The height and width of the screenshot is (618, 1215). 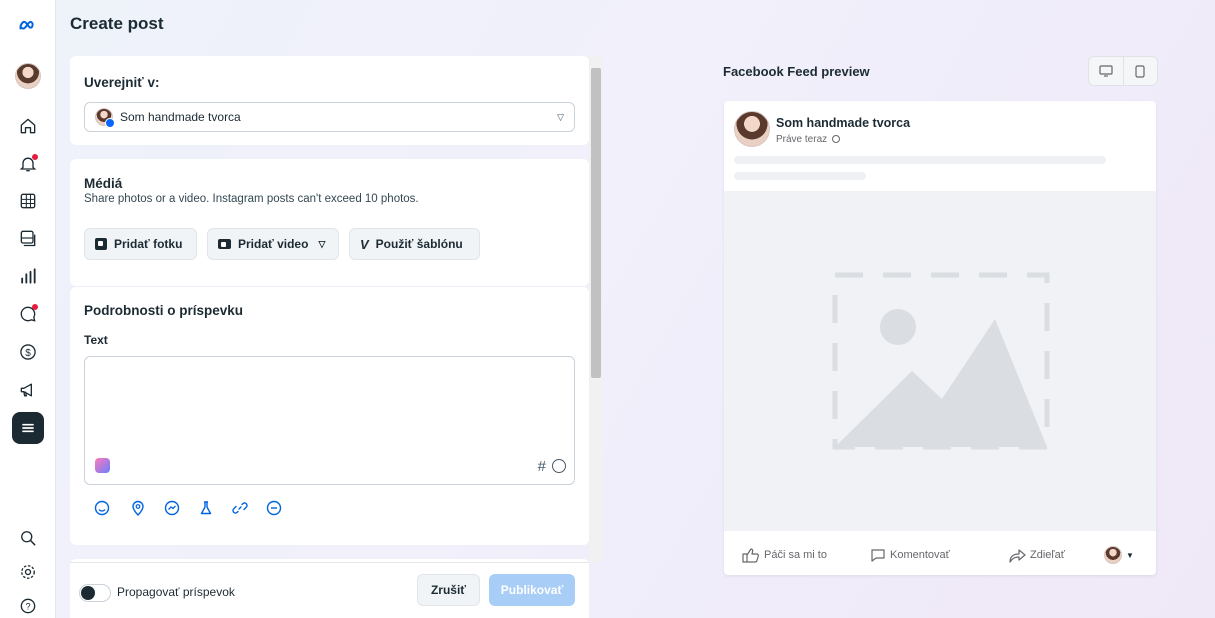 What do you see at coordinates (596, 223) in the screenshot?
I see `scrollbar-thumb` at bounding box center [596, 223].